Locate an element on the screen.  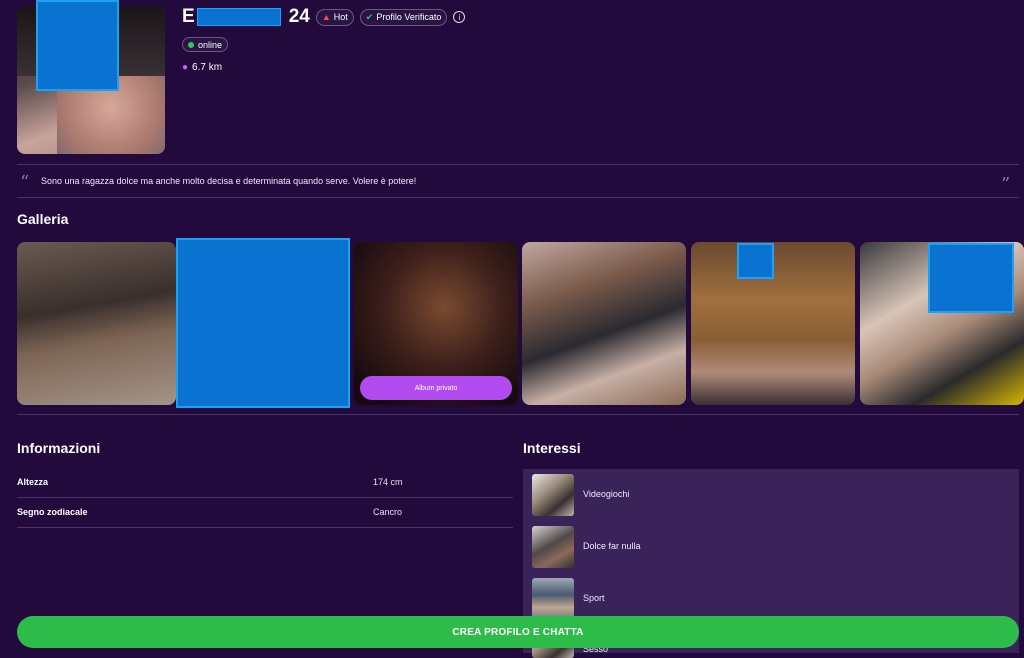
interest-label: Dolce far nulla is located at coordinates (612, 546).